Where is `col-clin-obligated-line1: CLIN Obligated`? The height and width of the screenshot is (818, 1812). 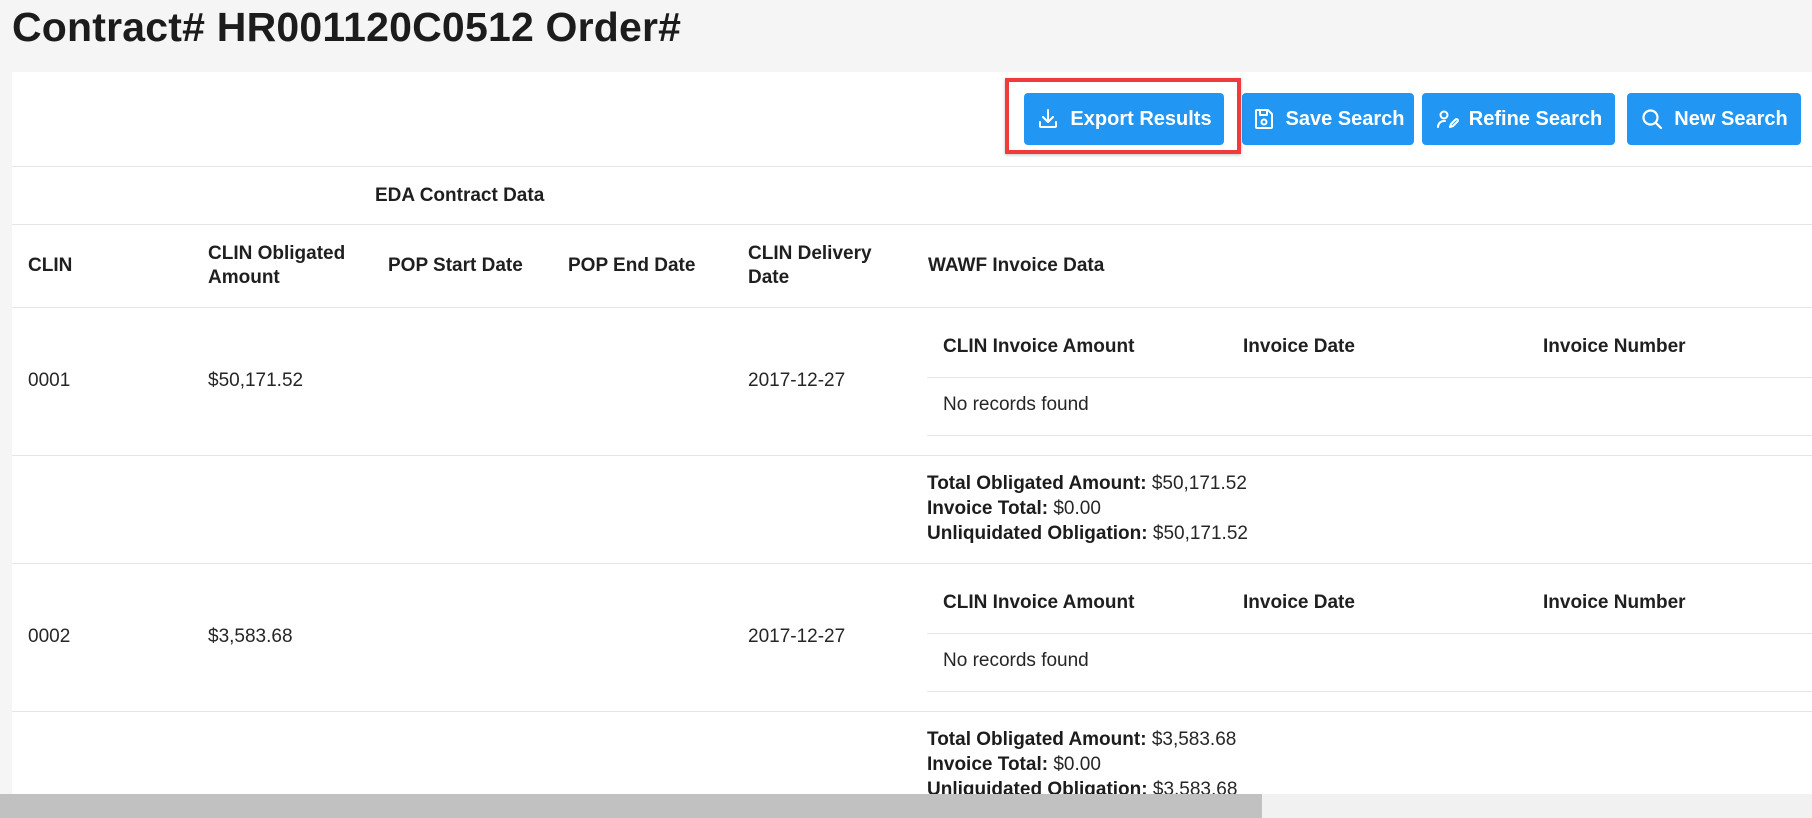
col-clin-obligated-line1: CLIN Obligated is located at coordinates (276, 253).